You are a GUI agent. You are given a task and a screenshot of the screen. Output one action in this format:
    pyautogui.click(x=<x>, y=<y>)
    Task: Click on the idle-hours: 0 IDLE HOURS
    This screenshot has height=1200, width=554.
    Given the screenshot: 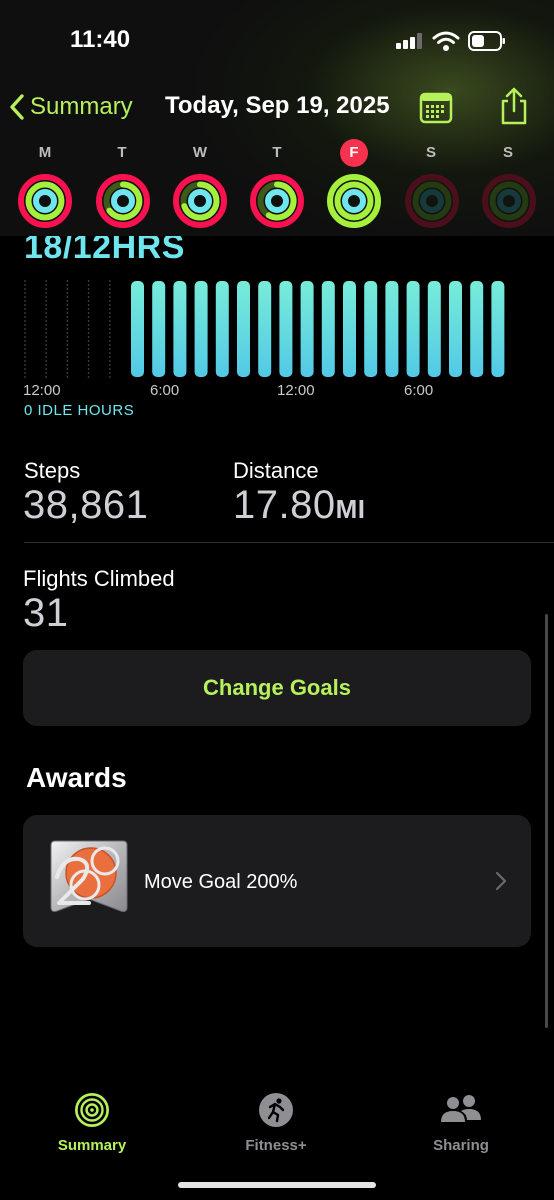 What is the action you would take?
    pyautogui.click(x=79, y=410)
    